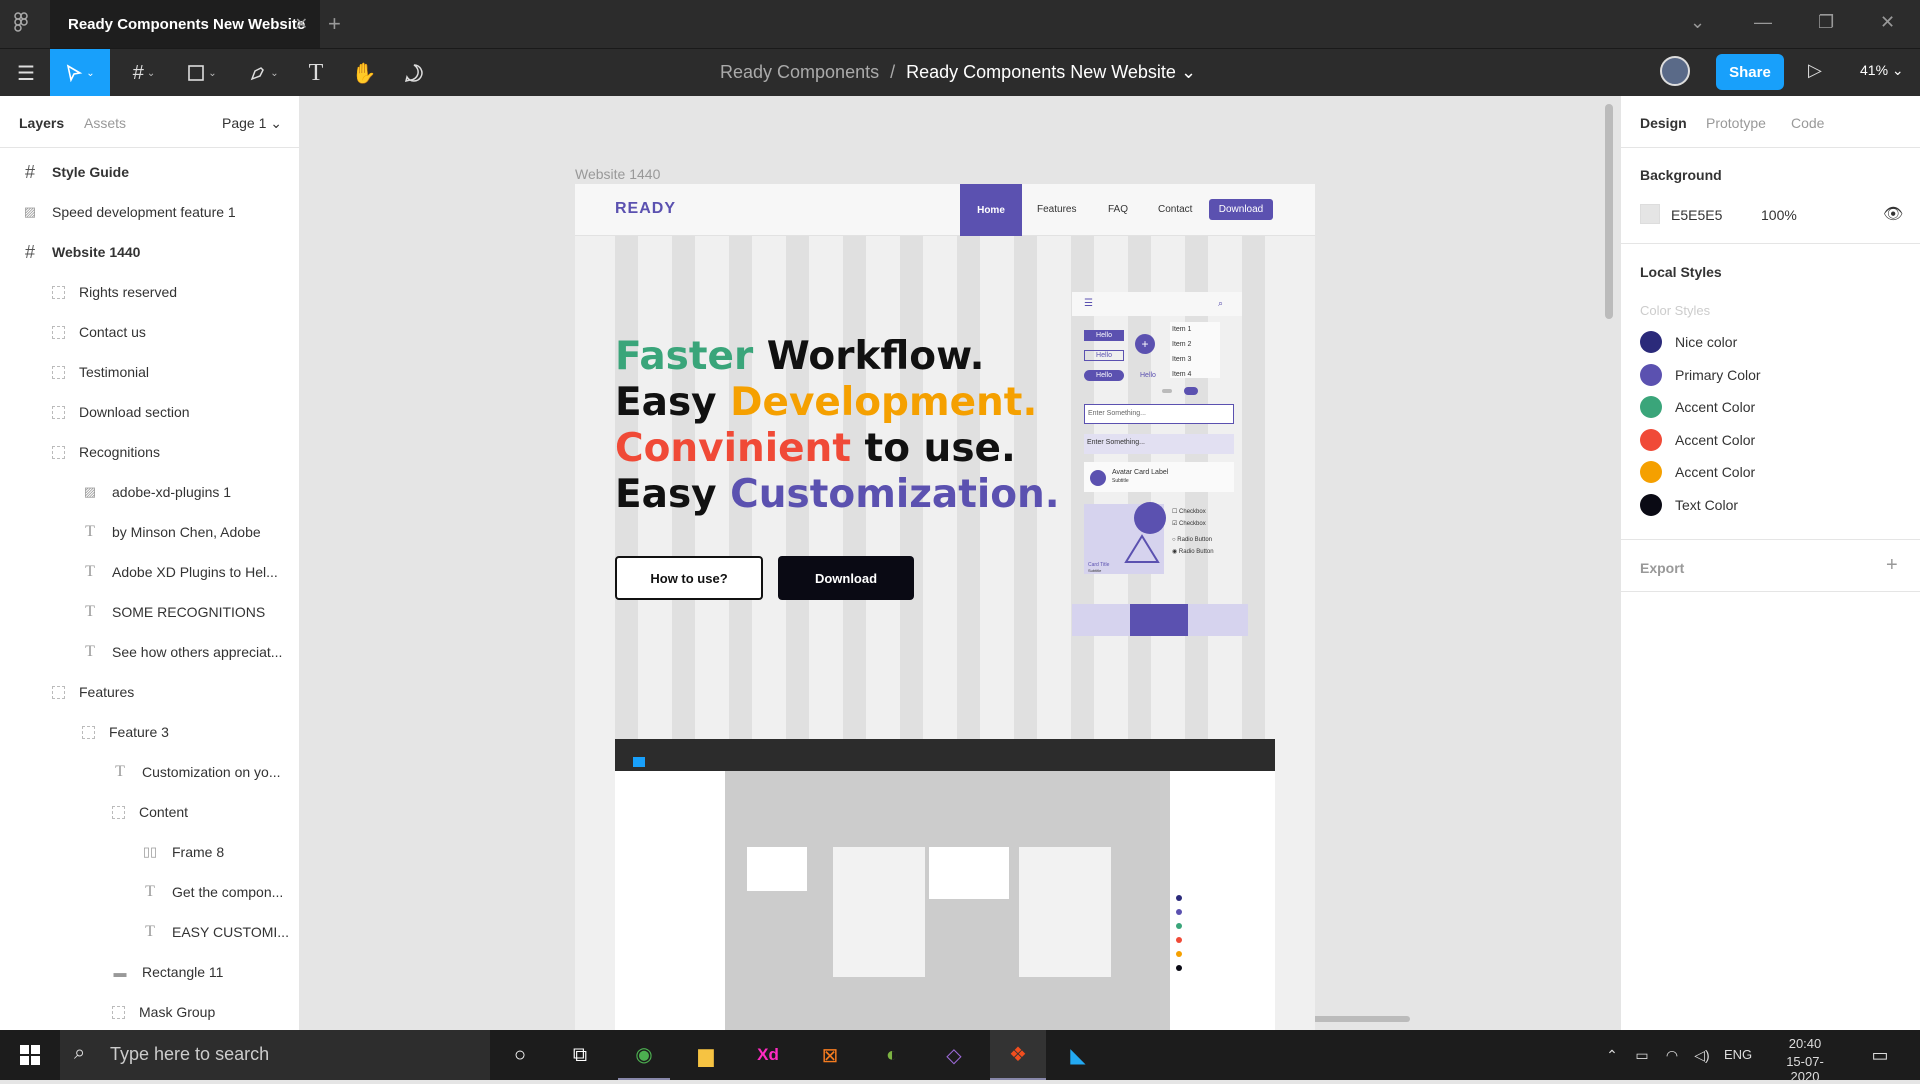 Image resolution: width=1920 pixels, height=1084 pixels. What do you see at coordinates (884, 402) in the screenshot?
I see `hero-word: Development.` at bounding box center [884, 402].